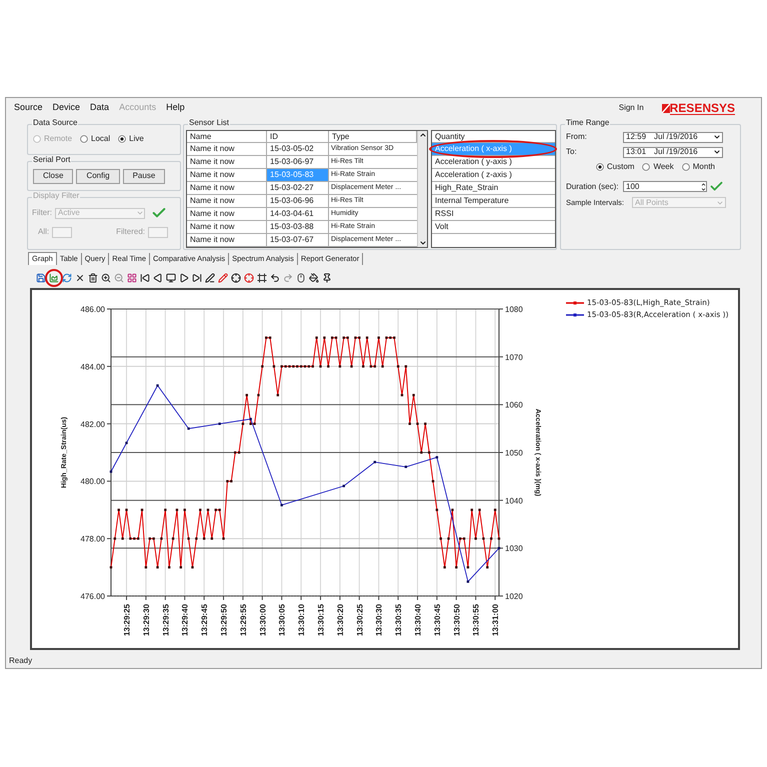  Describe the element at coordinates (301, 620) in the screenshot. I see `tick-label: 13:30:10` at that location.